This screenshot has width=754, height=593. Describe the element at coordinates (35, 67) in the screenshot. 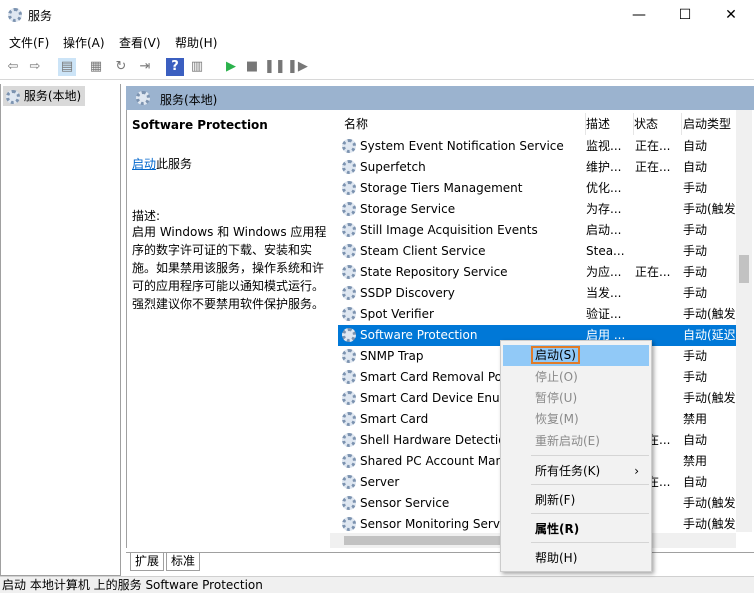

I see `forward-arrow-icon: ⇨` at that location.